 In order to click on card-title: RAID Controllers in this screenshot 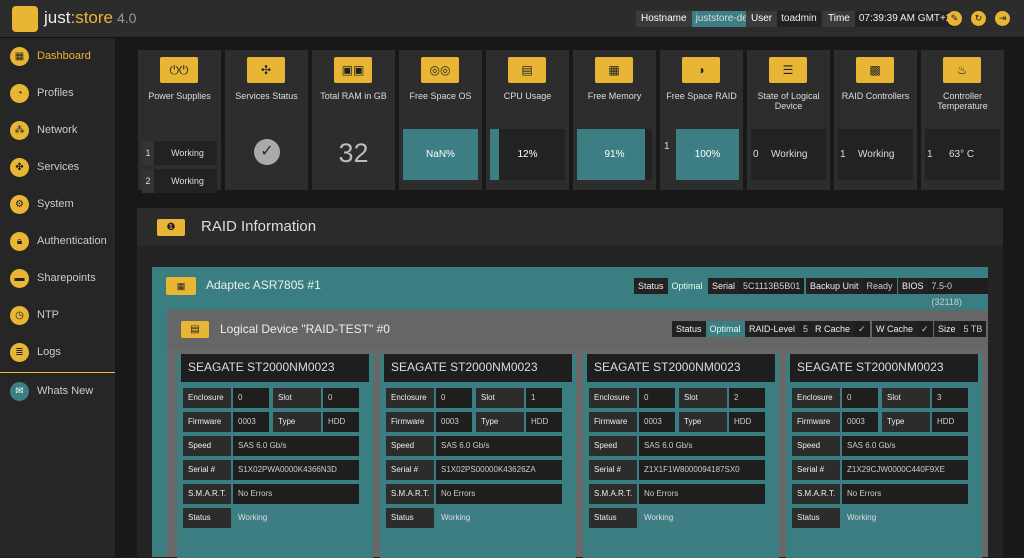, I will do `click(875, 96)`.